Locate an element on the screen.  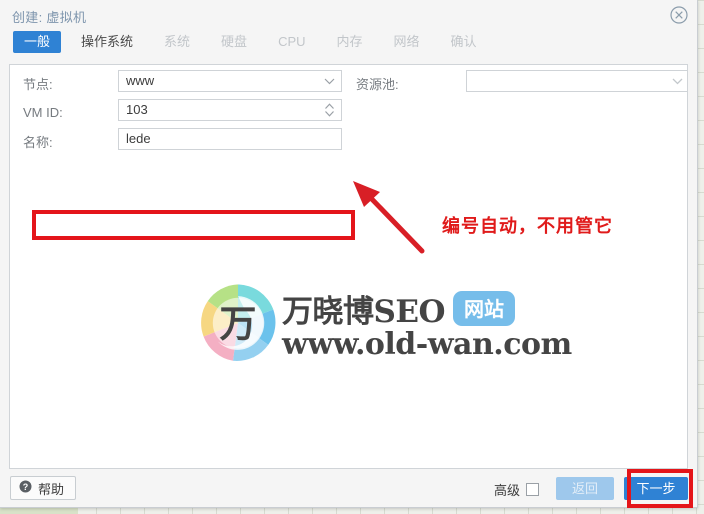
watermark: 万 万晓博SEO 网站 www.old-wan.com is located at coordinates (384, 323).